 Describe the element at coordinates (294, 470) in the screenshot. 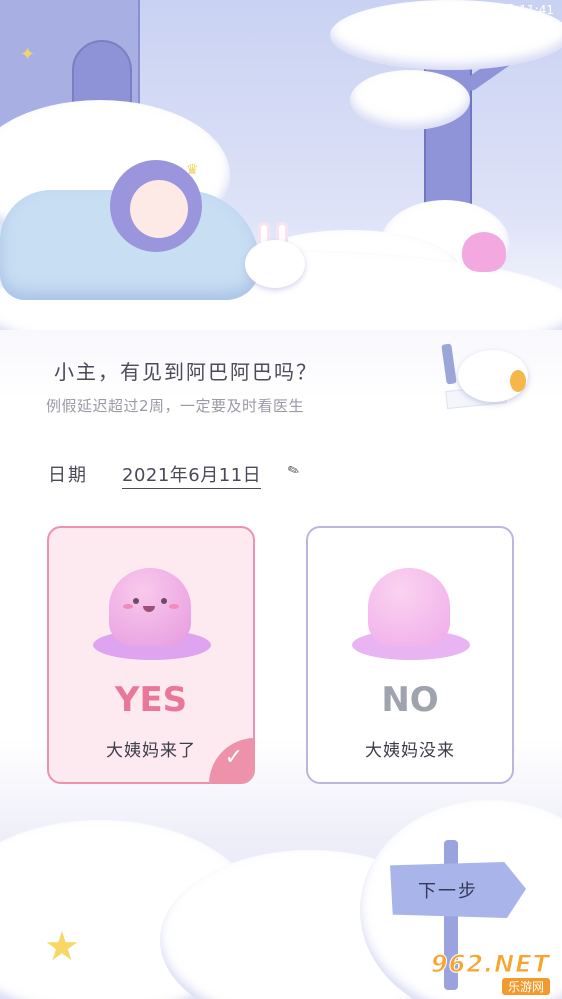

I see `pencil-icon: ✎` at that location.